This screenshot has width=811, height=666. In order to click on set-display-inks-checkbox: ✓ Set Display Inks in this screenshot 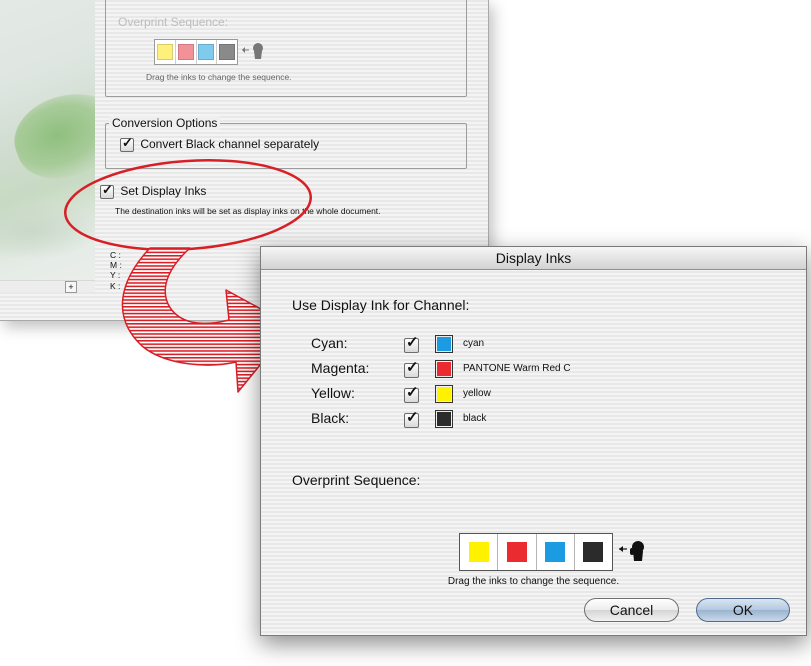, I will do `click(153, 190)`.